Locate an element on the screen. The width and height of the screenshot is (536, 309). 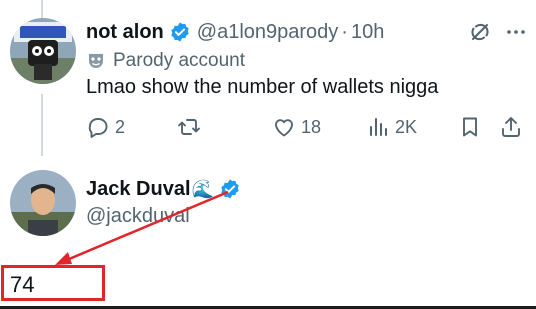
annotation-arrow is located at coordinates (142, 227).